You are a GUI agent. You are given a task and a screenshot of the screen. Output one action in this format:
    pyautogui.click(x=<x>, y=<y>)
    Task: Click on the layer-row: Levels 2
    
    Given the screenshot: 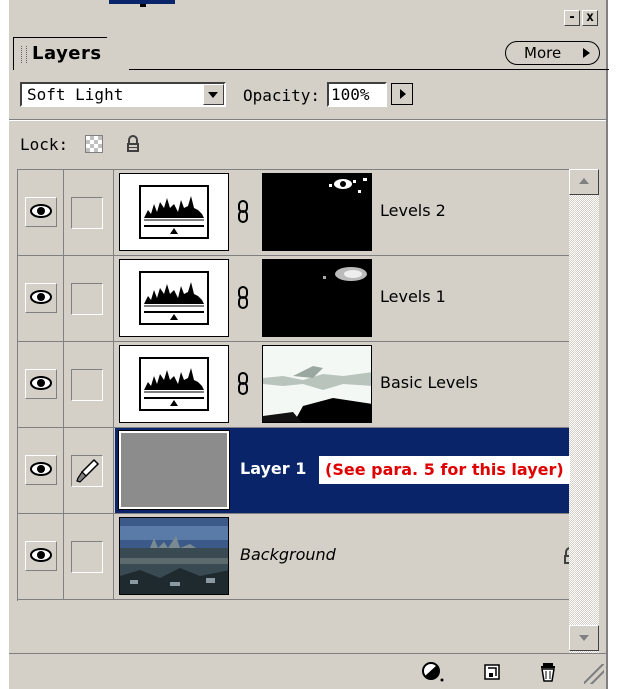 What is the action you would take?
    pyautogui.click(x=294, y=213)
    